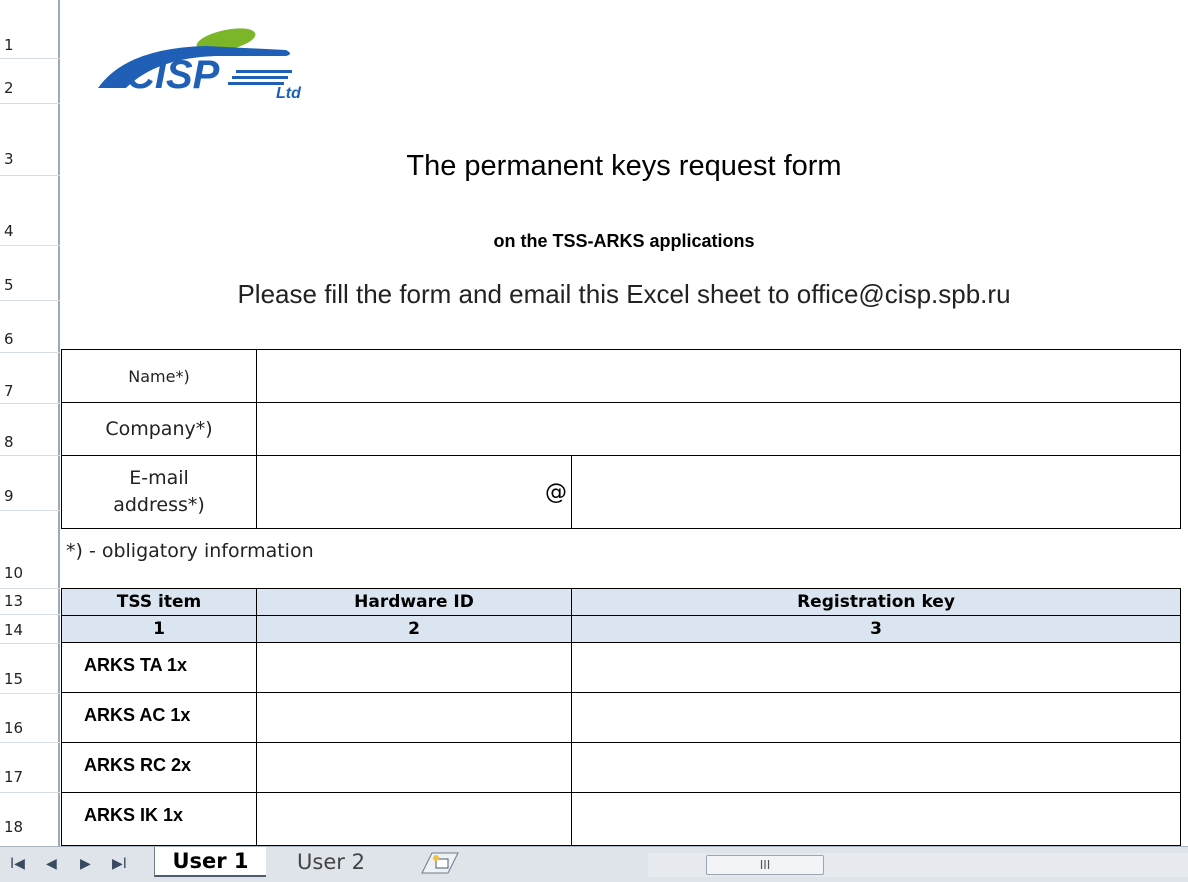 The width and height of the screenshot is (1188, 882). What do you see at coordinates (289, 93) in the screenshot?
I see `svg-text: Ltd` at bounding box center [289, 93].